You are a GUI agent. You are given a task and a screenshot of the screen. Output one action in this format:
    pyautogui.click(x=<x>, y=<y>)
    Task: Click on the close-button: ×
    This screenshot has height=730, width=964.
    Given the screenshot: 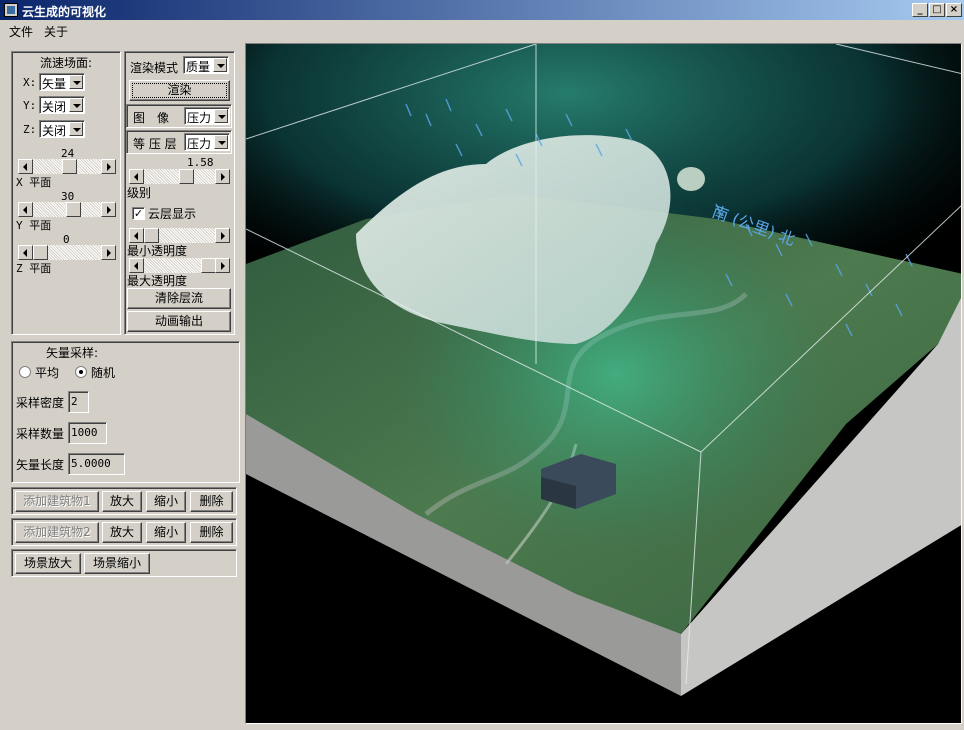 What is the action you would take?
    pyautogui.click(x=954, y=10)
    